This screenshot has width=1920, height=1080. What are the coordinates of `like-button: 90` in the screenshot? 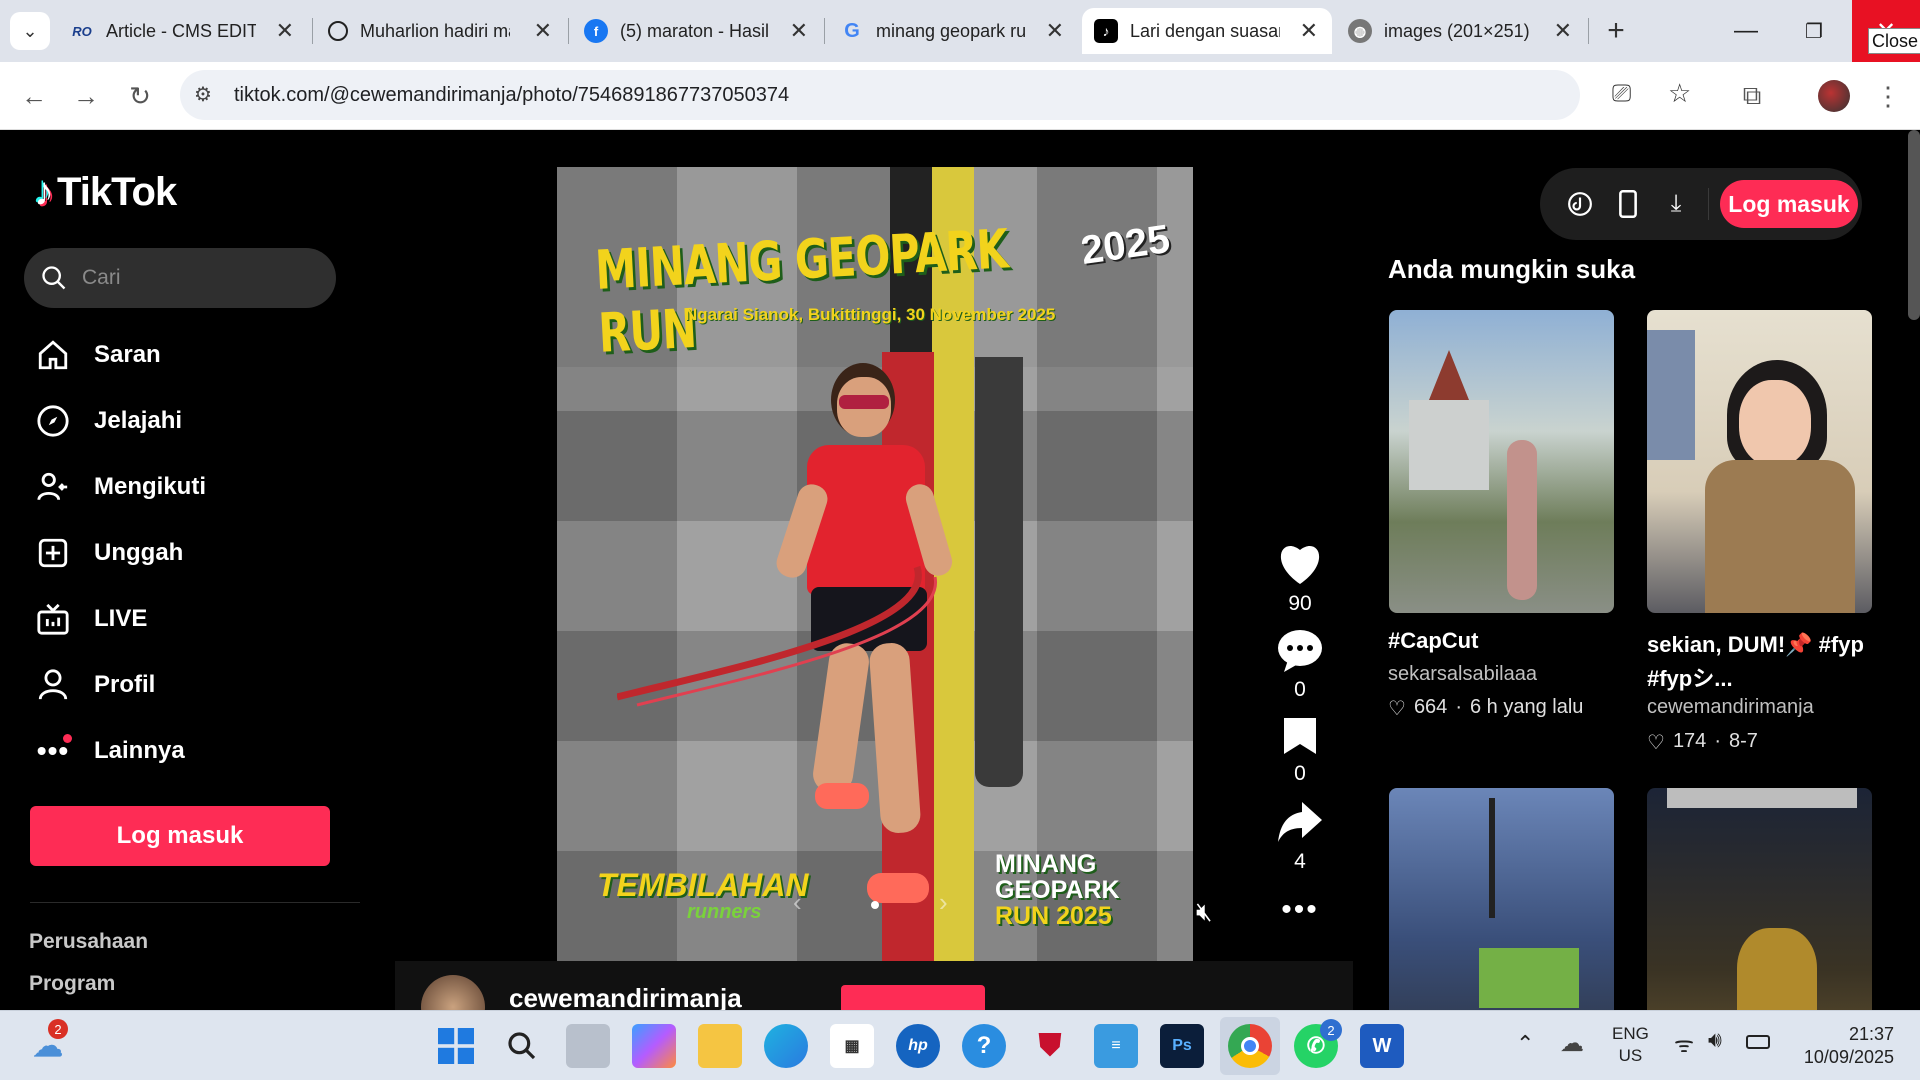 It's located at (1300, 579).